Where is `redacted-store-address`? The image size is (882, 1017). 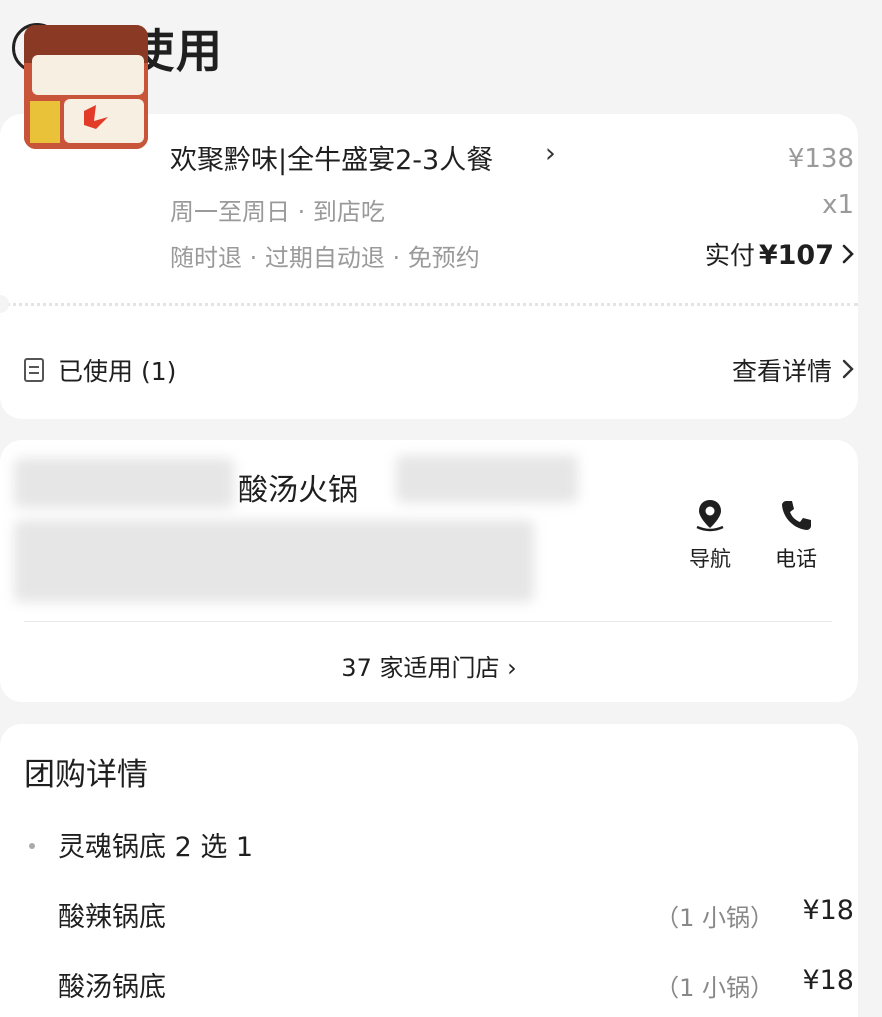 redacted-store-address is located at coordinates (274, 561).